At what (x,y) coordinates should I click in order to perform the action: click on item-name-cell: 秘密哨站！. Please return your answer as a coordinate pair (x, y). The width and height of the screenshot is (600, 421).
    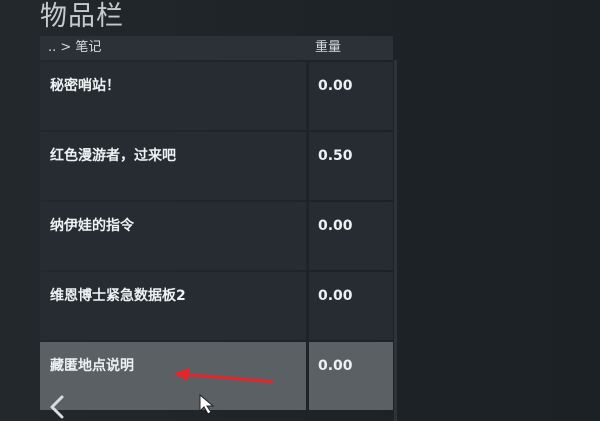
    Looking at the image, I should click on (173, 96).